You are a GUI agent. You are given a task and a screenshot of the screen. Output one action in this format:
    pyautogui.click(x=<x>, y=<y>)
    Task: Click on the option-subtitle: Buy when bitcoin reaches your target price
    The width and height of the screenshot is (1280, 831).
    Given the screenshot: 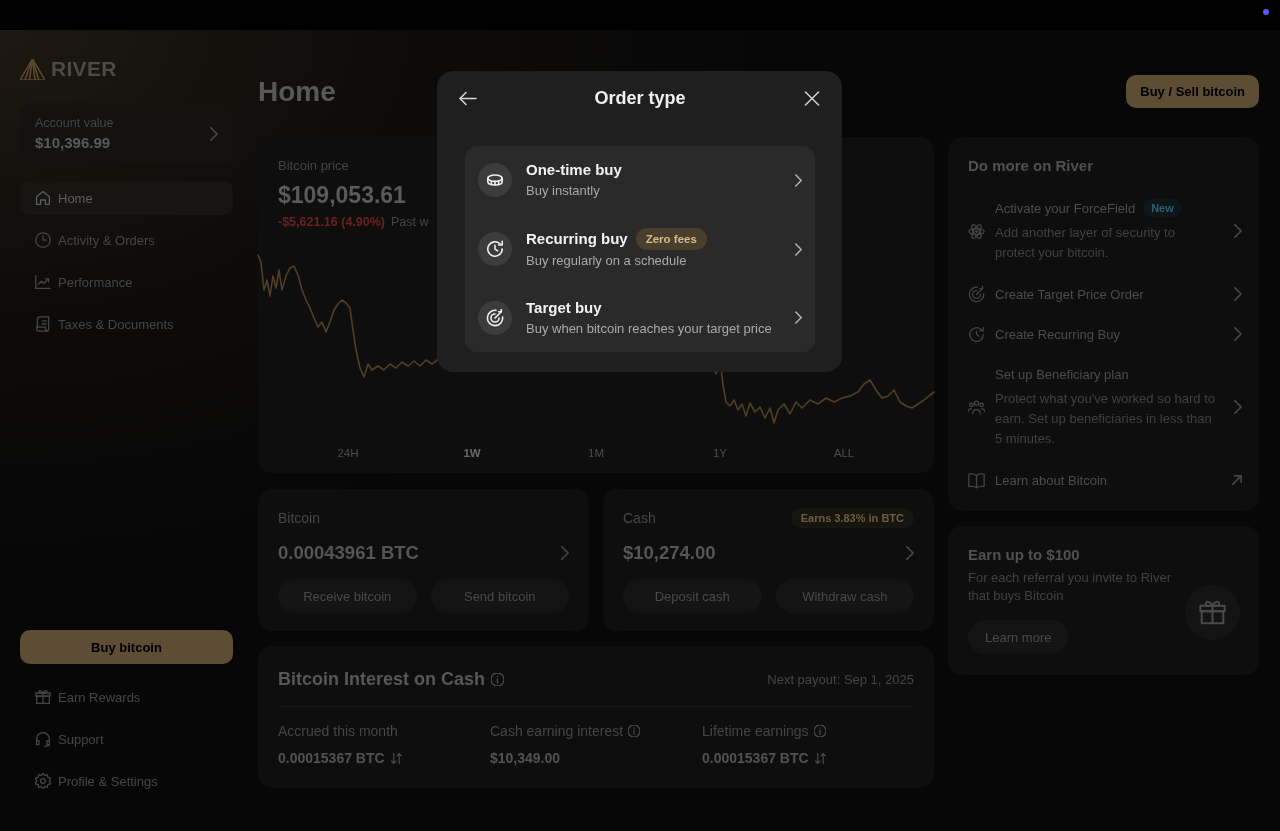 What is the action you would take?
    pyautogui.click(x=649, y=328)
    